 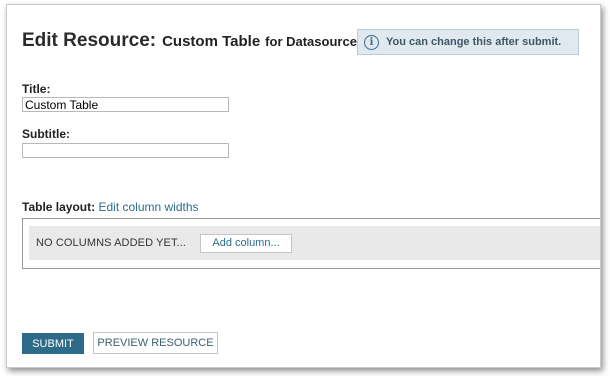 I want to click on preview-resource-button: PREVIEW RESOURCE, so click(x=155, y=343).